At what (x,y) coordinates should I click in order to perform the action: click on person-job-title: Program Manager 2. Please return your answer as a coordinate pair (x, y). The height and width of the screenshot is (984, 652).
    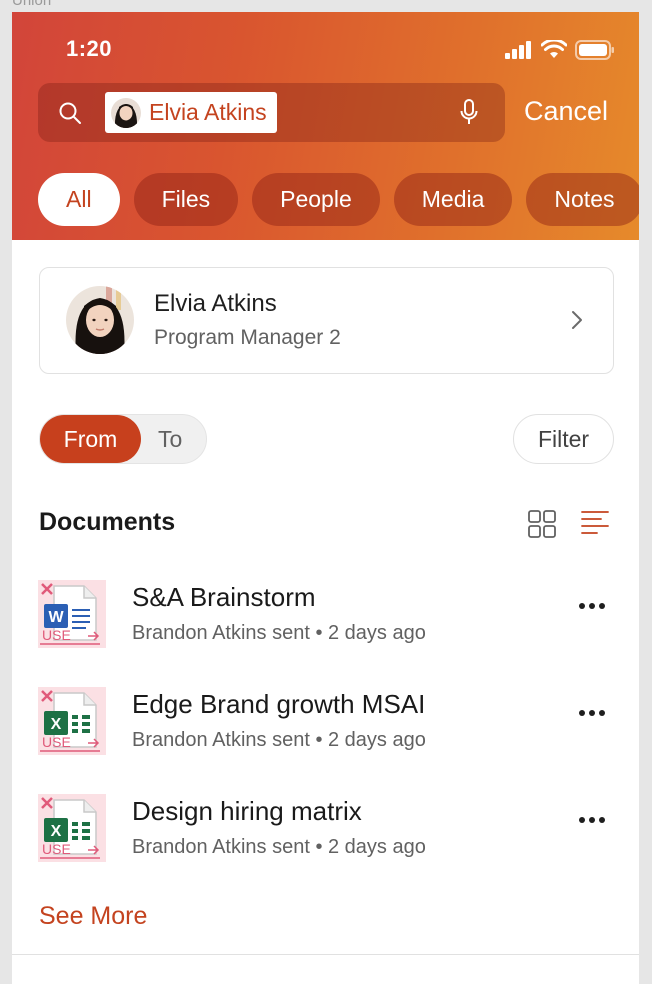
    Looking at the image, I should click on (247, 337).